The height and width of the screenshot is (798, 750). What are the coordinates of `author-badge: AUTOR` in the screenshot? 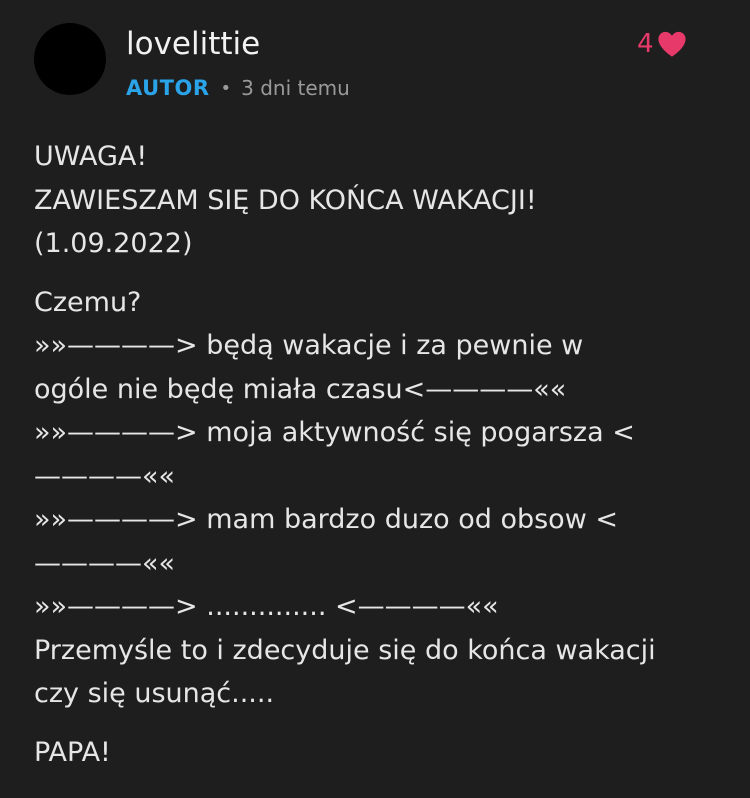 It's located at (168, 88).